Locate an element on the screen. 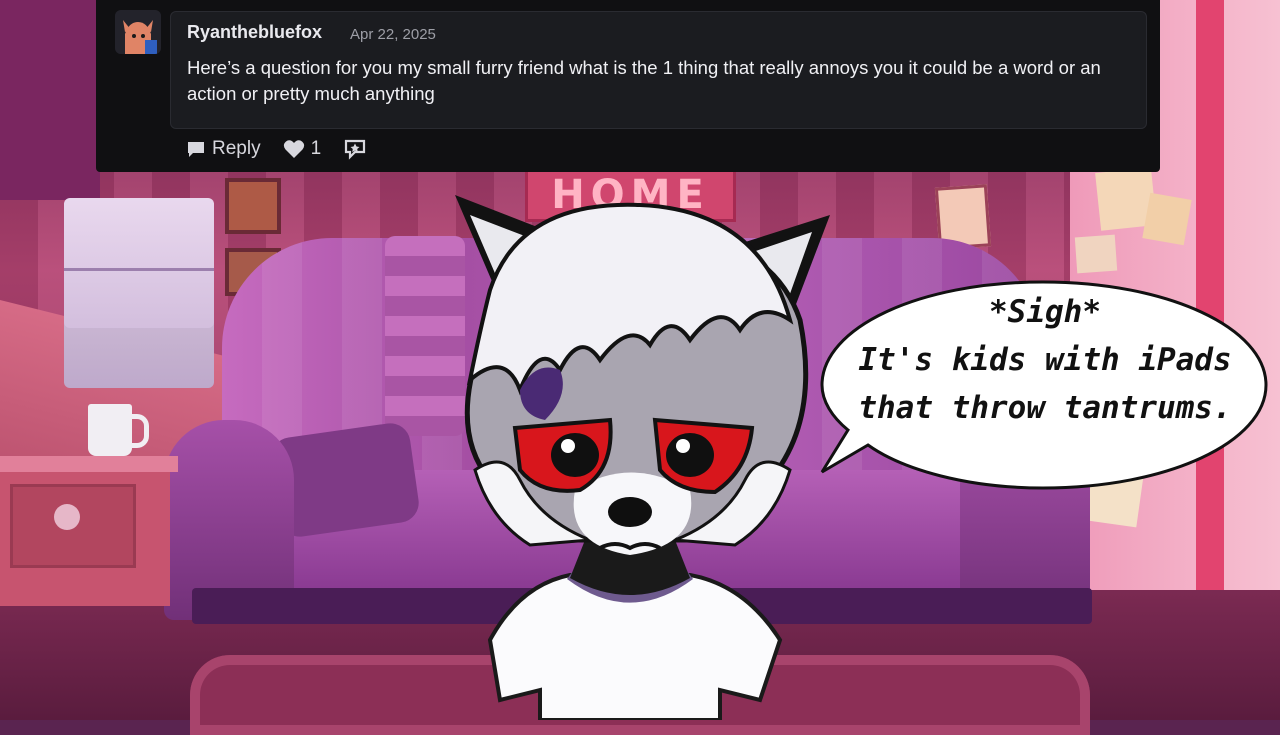 The height and width of the screenshot is (735, 1280). reply-label: Reply is located at coordinates (236, 148).